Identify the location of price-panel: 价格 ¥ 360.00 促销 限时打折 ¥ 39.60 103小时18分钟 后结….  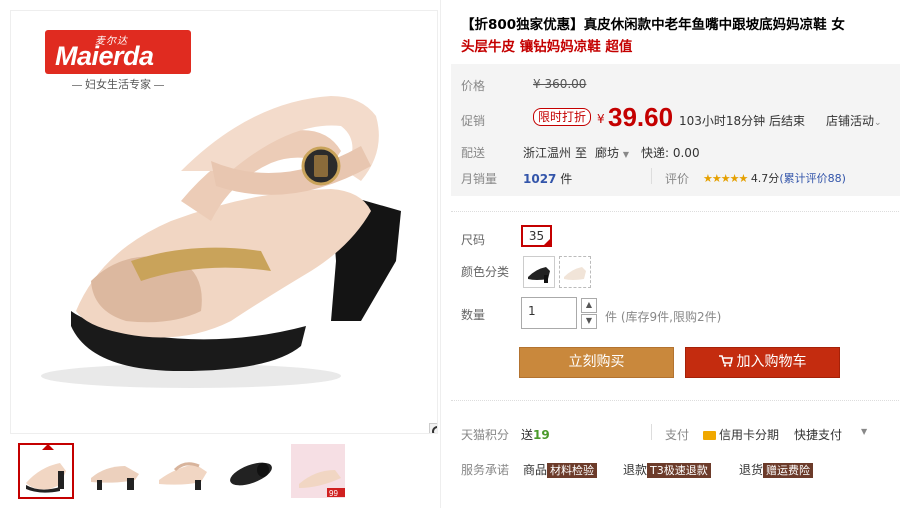
(675, 130).